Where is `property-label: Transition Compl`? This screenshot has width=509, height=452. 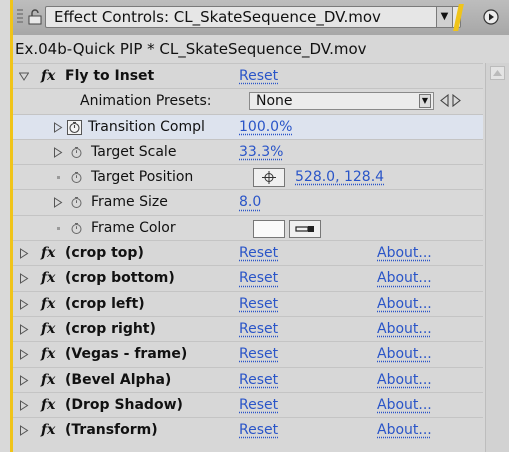 property-label: Transition Compl is located at coordinates (146, 126).